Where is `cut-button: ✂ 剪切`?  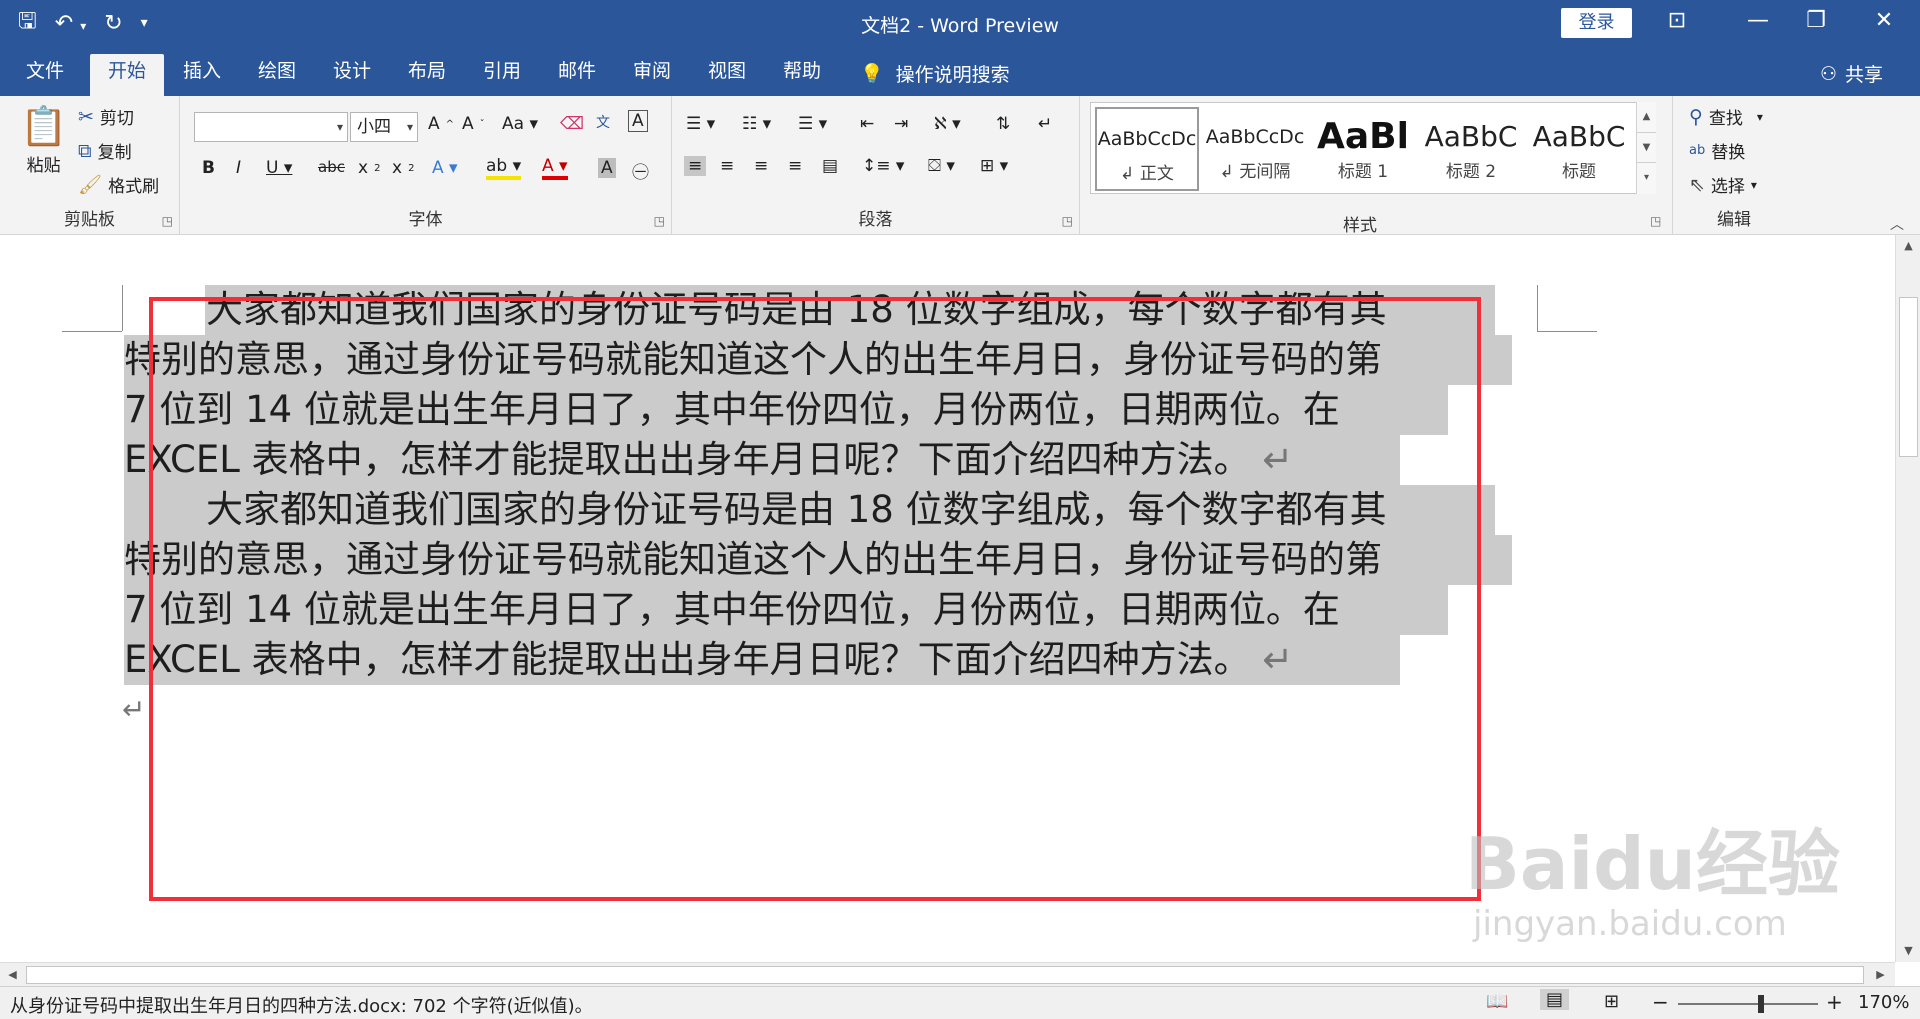
cut-button: ✂ 剪切 is located at coordinates (106, 117).